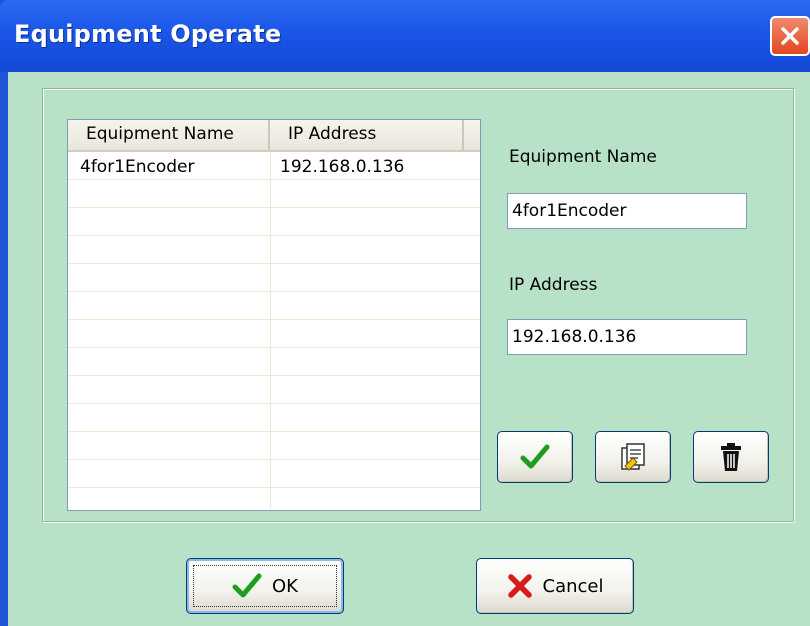 The image size is (810, 626). I want to click on list-header: Equipment Name IP Address, so click(274, 136).